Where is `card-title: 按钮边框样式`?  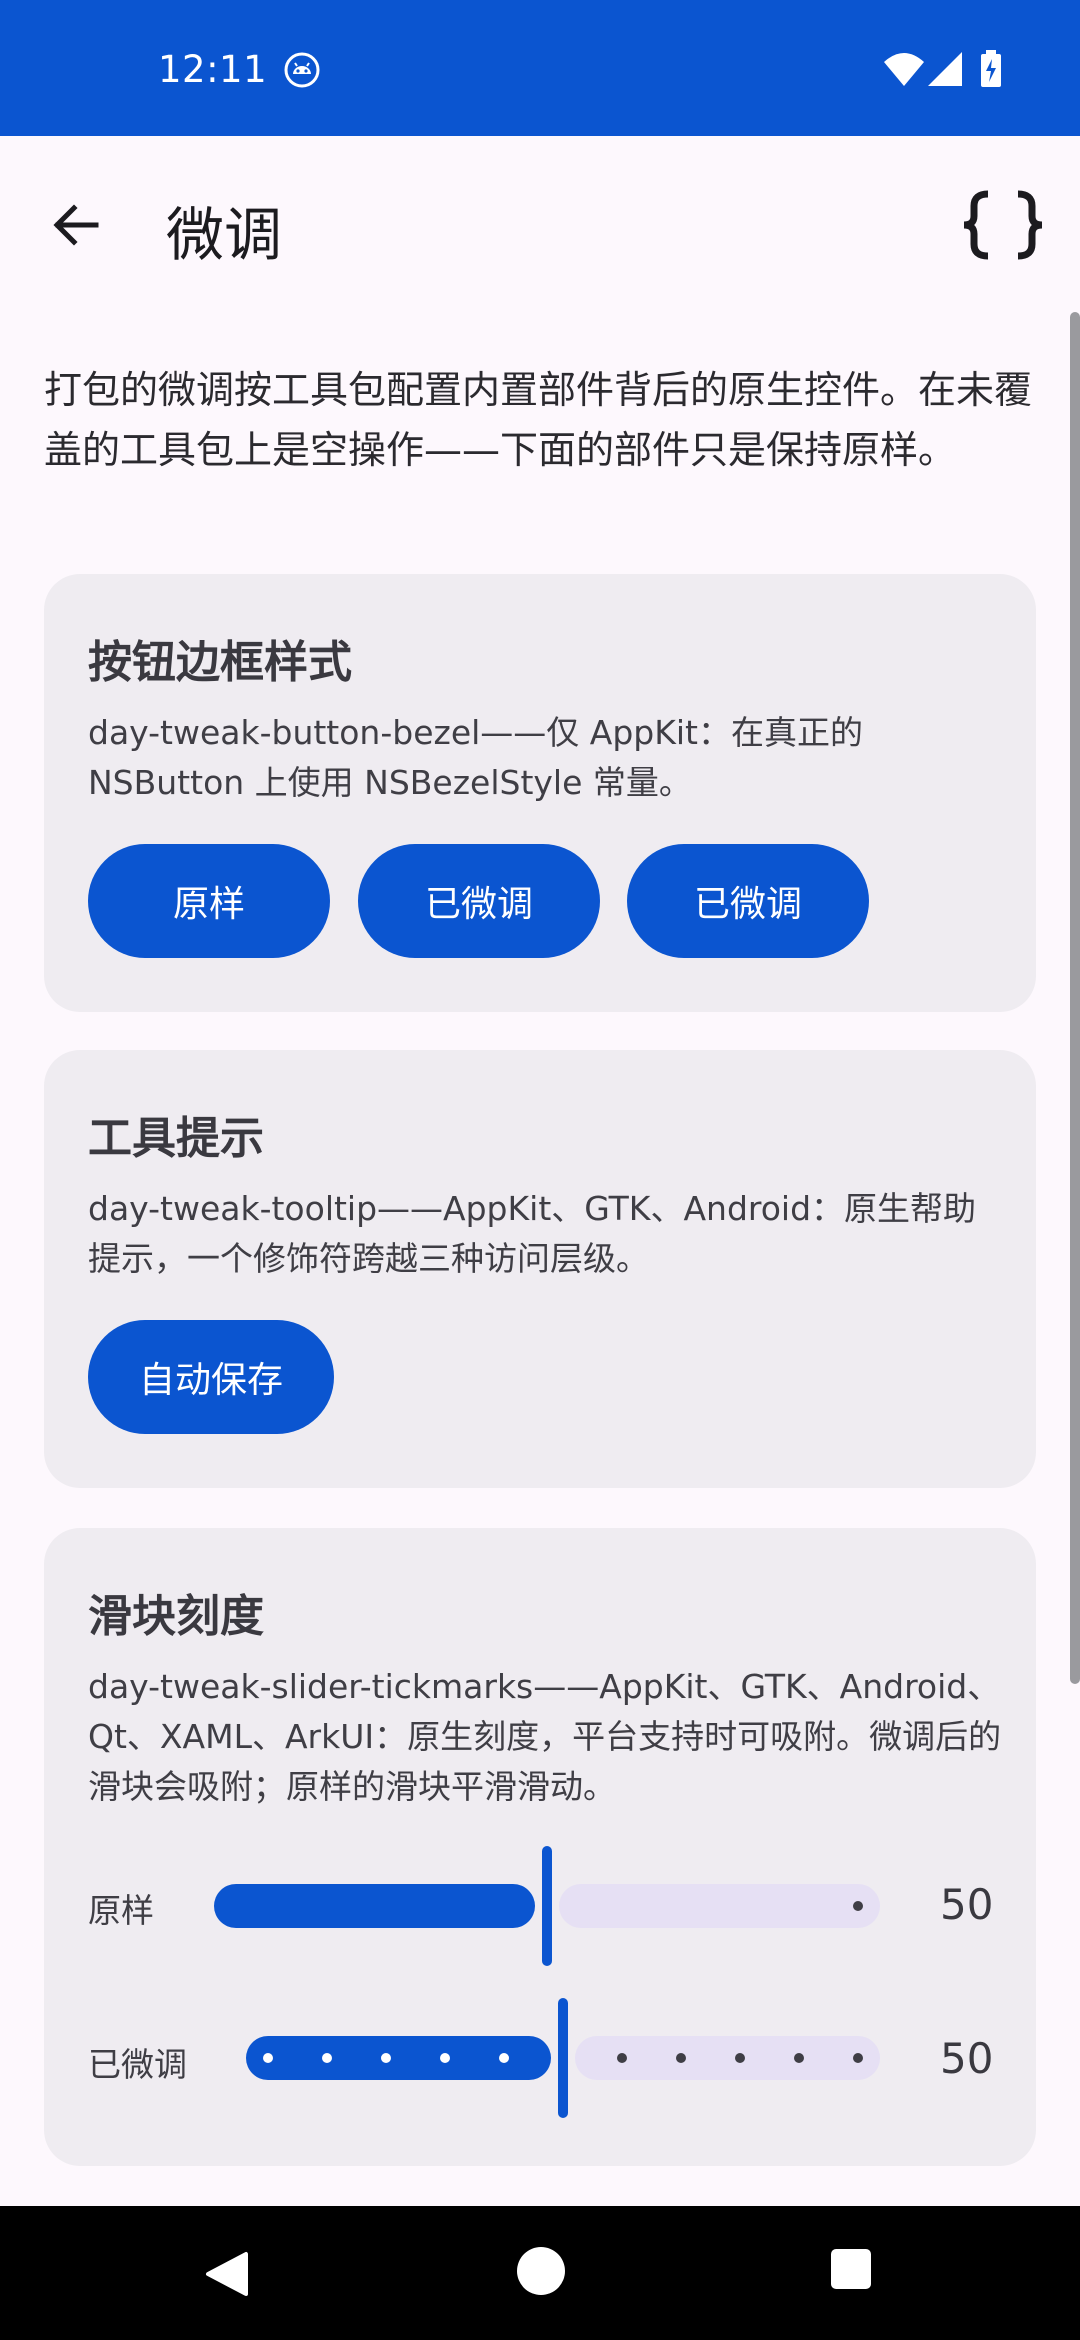 card-title: 按钮边框样式 is located at coordinates (220, 662).